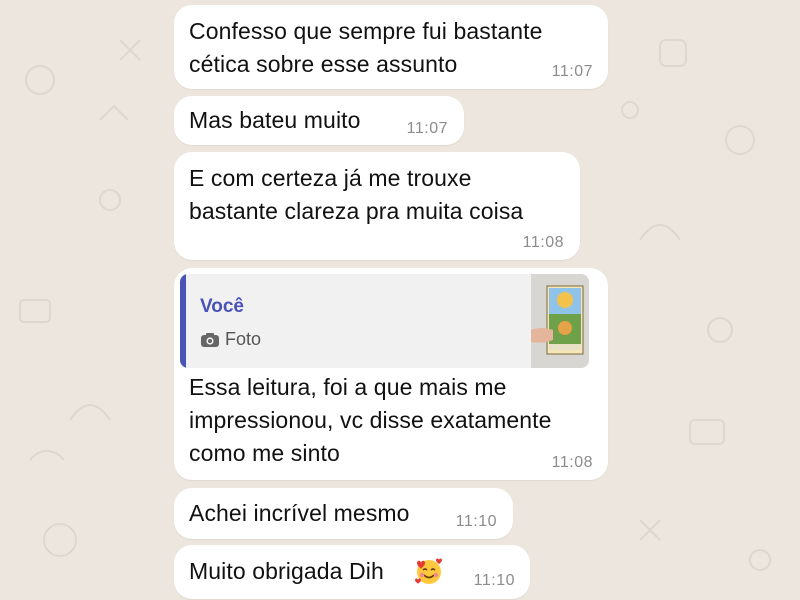 The width and height of the screenshot is (800, 600). Describe the element at coordinates (428, 571) in the screenshot. I see `smiling-face-with-hearts-icon` at that location.